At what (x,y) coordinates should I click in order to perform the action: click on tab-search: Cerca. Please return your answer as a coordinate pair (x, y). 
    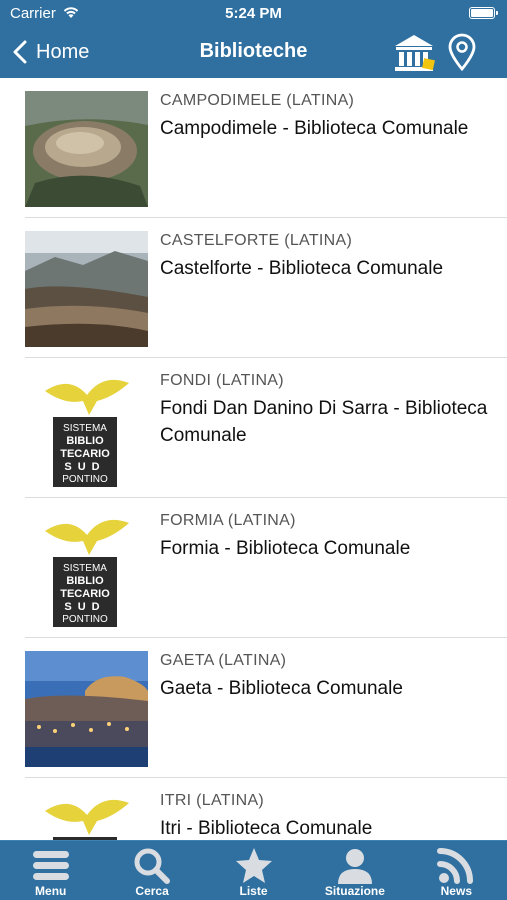
    Looking at the image, I should click on (151, 870).